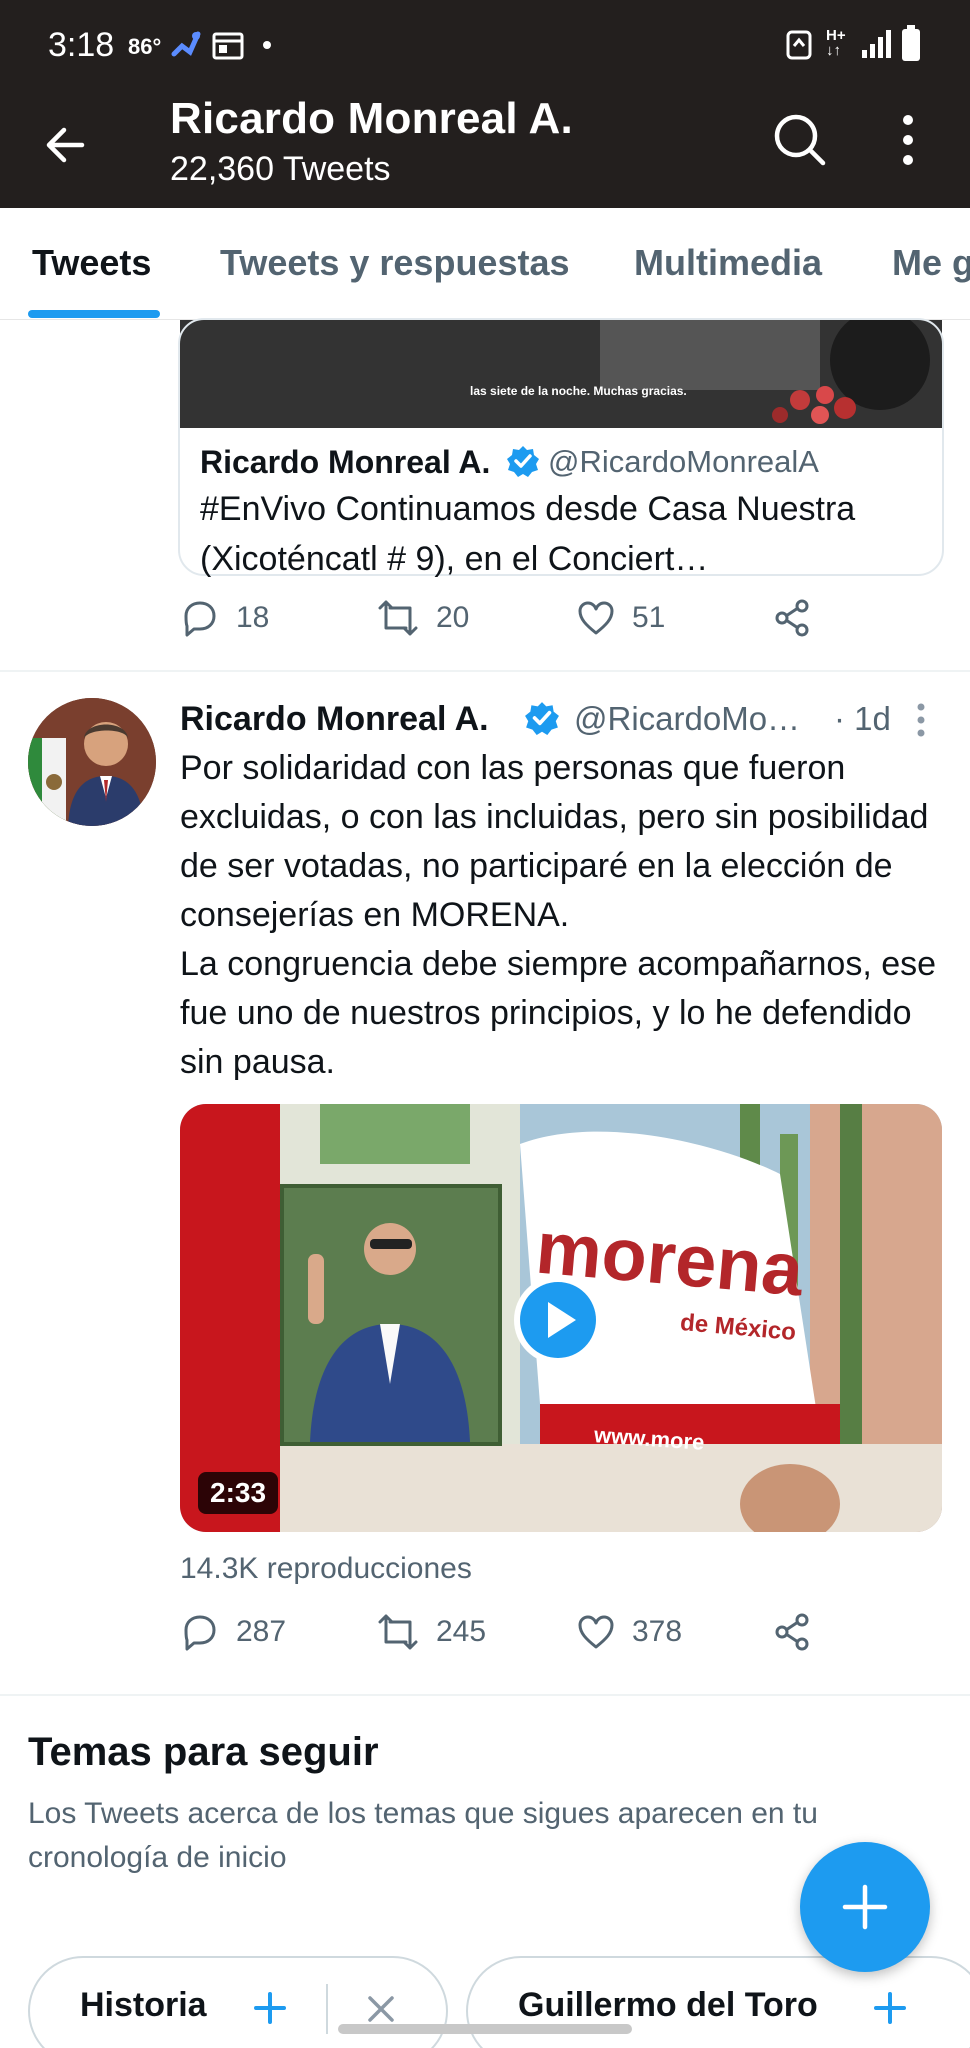 Image resolution: width=970 pixels, height=2048 pixels. Describe the element at coordinates (931, 263) in the screenshot. I see `tab-me-gusta: Me g` at that location.